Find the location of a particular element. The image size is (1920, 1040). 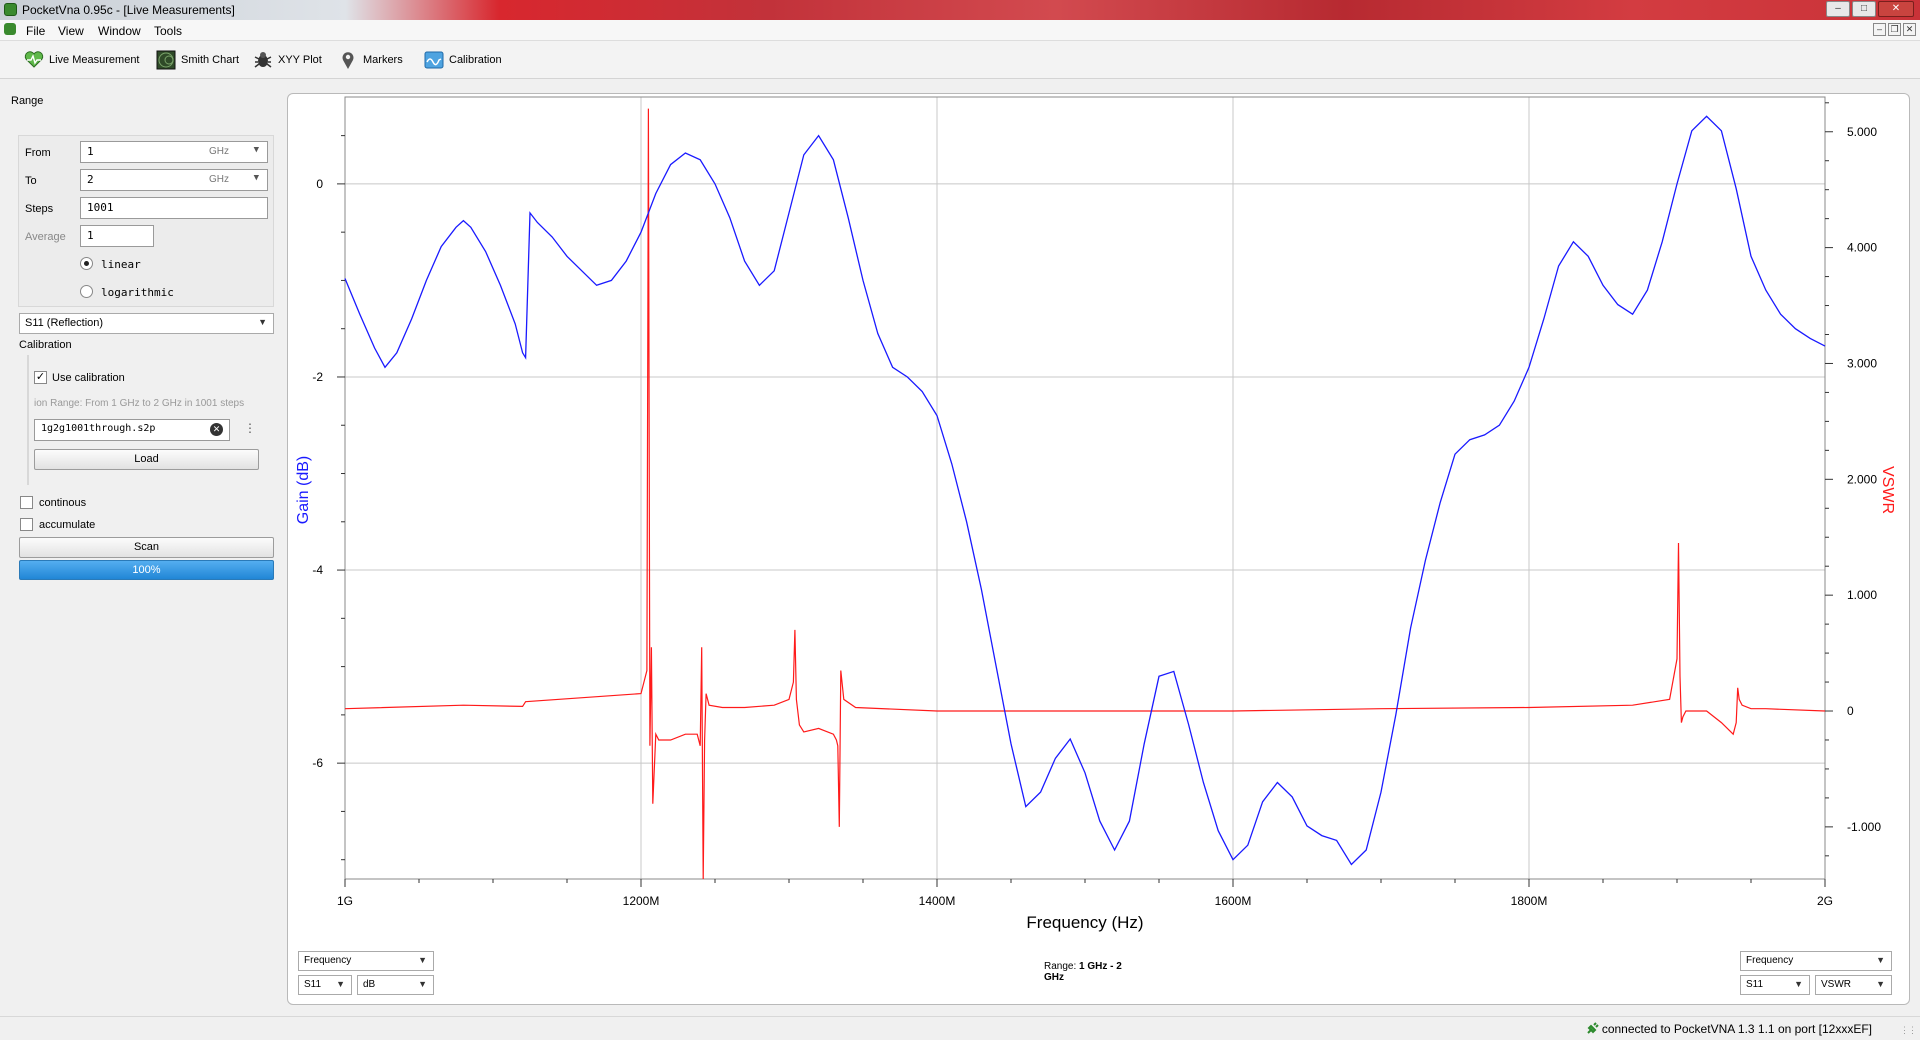

range-summary-unit: GHz is located at coordinates (1054, 977).